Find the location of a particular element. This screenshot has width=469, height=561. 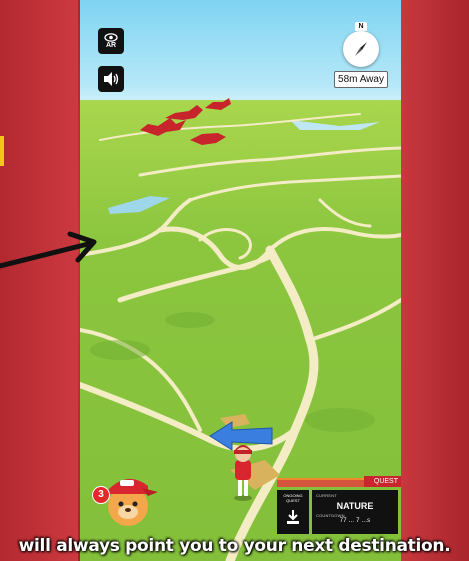

eye-icon is located at coordinates (111, 37).